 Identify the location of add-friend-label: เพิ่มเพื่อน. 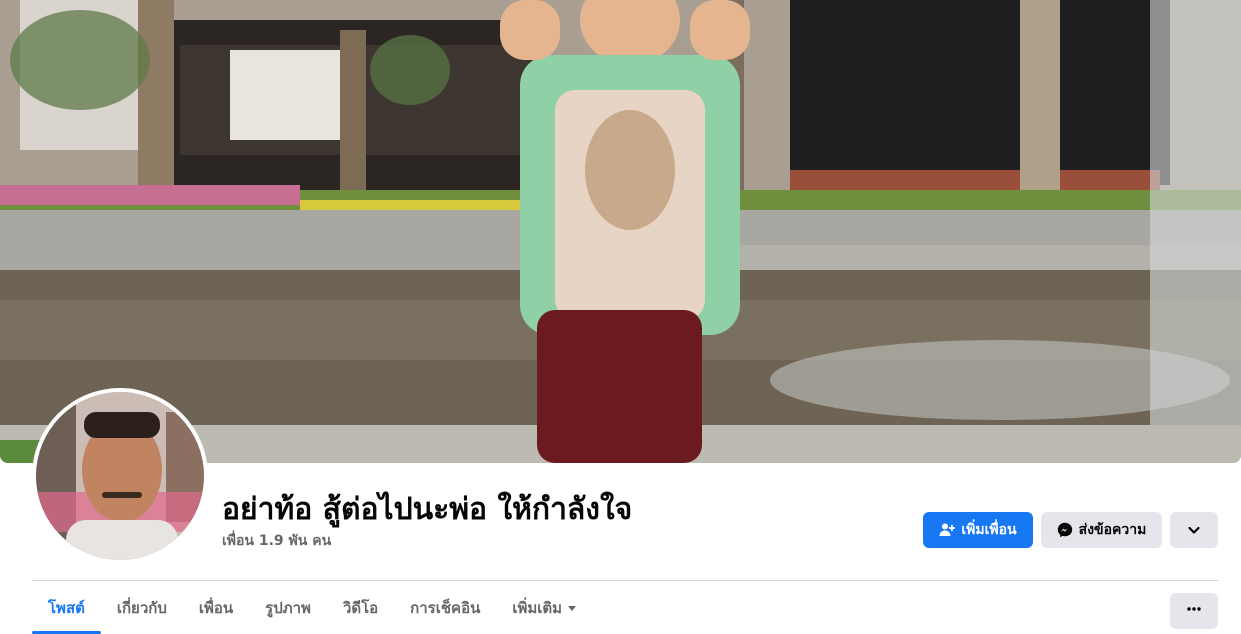
(989, 530).